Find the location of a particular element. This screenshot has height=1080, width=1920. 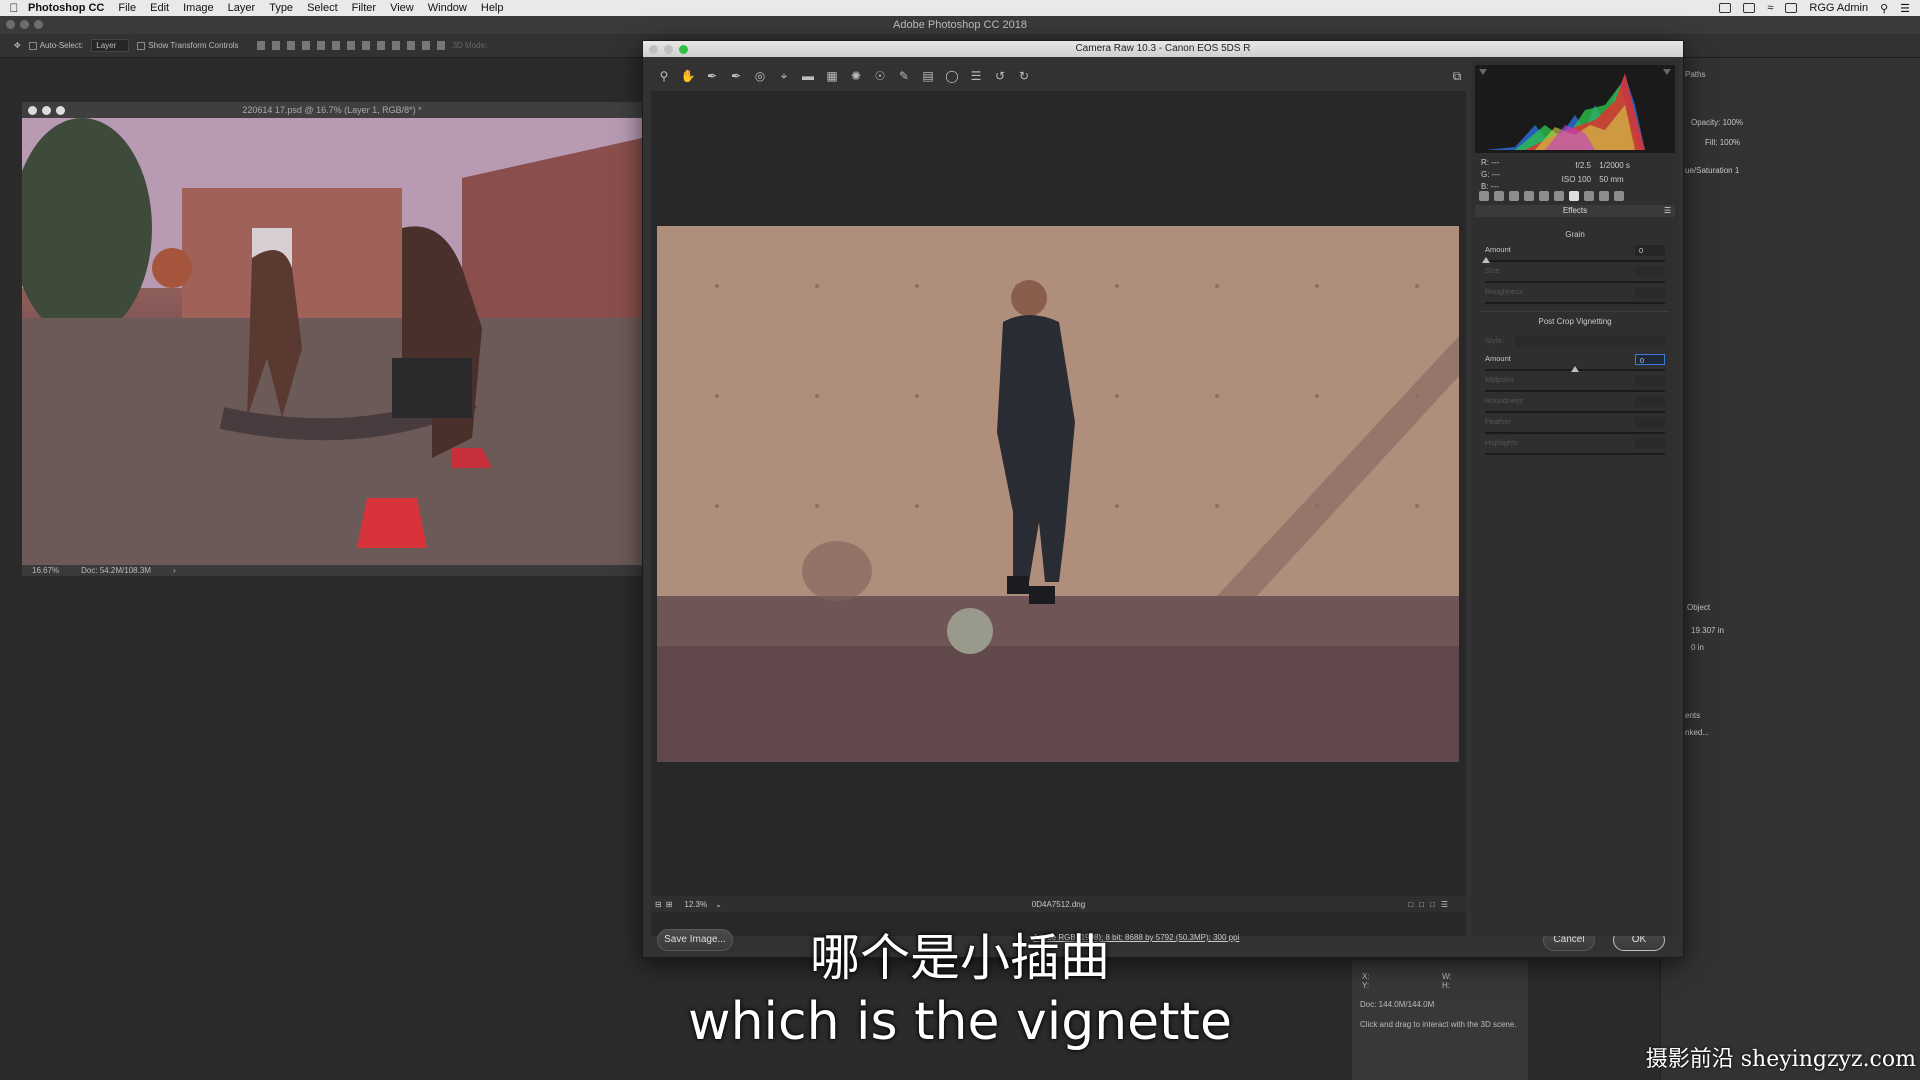

histogram-graph is located at coordinates (1575, 109).